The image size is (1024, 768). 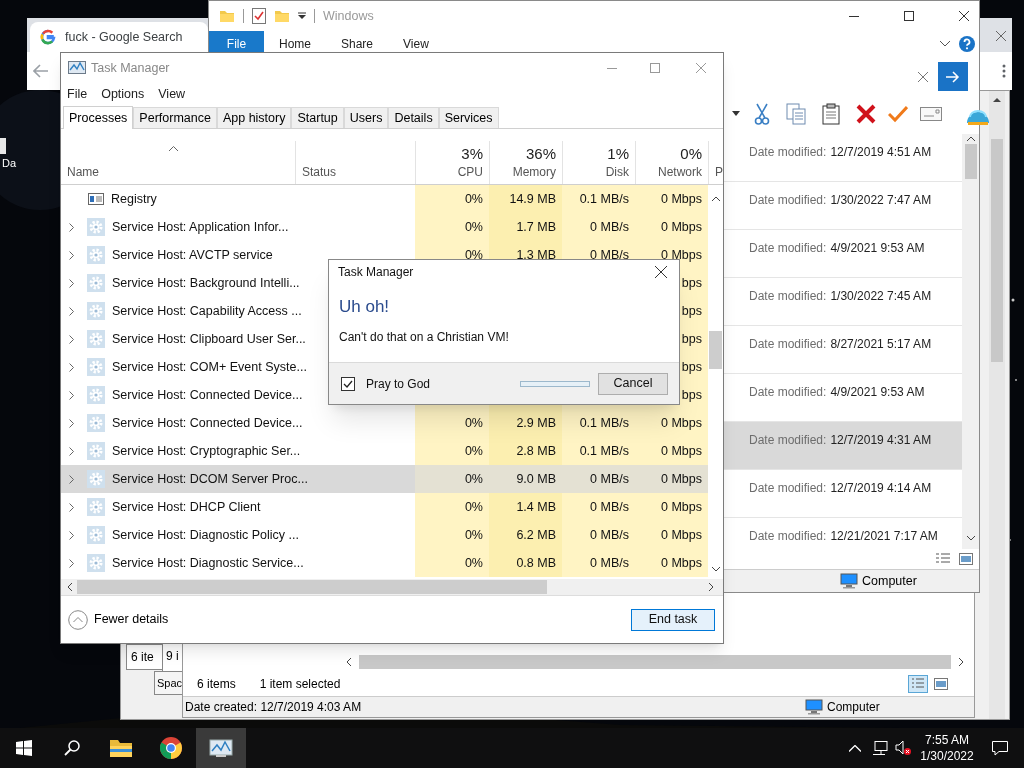 I want to click on tab: Processes, so click(x=98, y=117).